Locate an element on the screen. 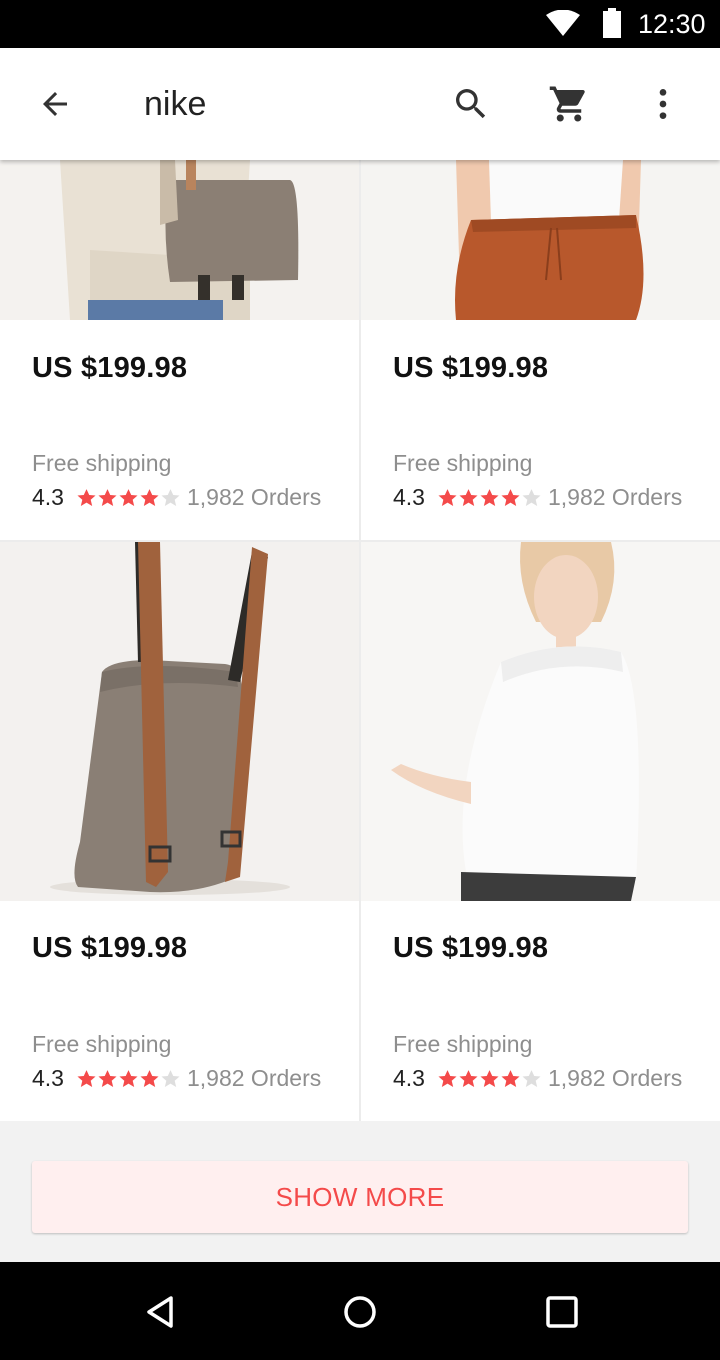 The height and width of the screenshot is (1360, 720). page-title: nike is located at coordinates (175, 104).